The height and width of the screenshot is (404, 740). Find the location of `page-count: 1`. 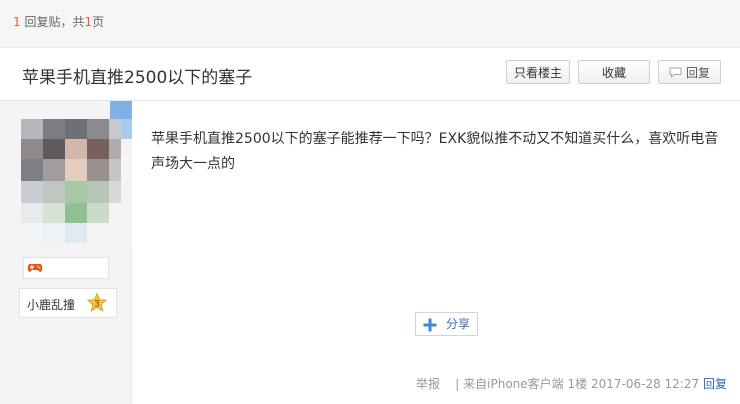

page-count: 1 is located at coordinates (88, 22).